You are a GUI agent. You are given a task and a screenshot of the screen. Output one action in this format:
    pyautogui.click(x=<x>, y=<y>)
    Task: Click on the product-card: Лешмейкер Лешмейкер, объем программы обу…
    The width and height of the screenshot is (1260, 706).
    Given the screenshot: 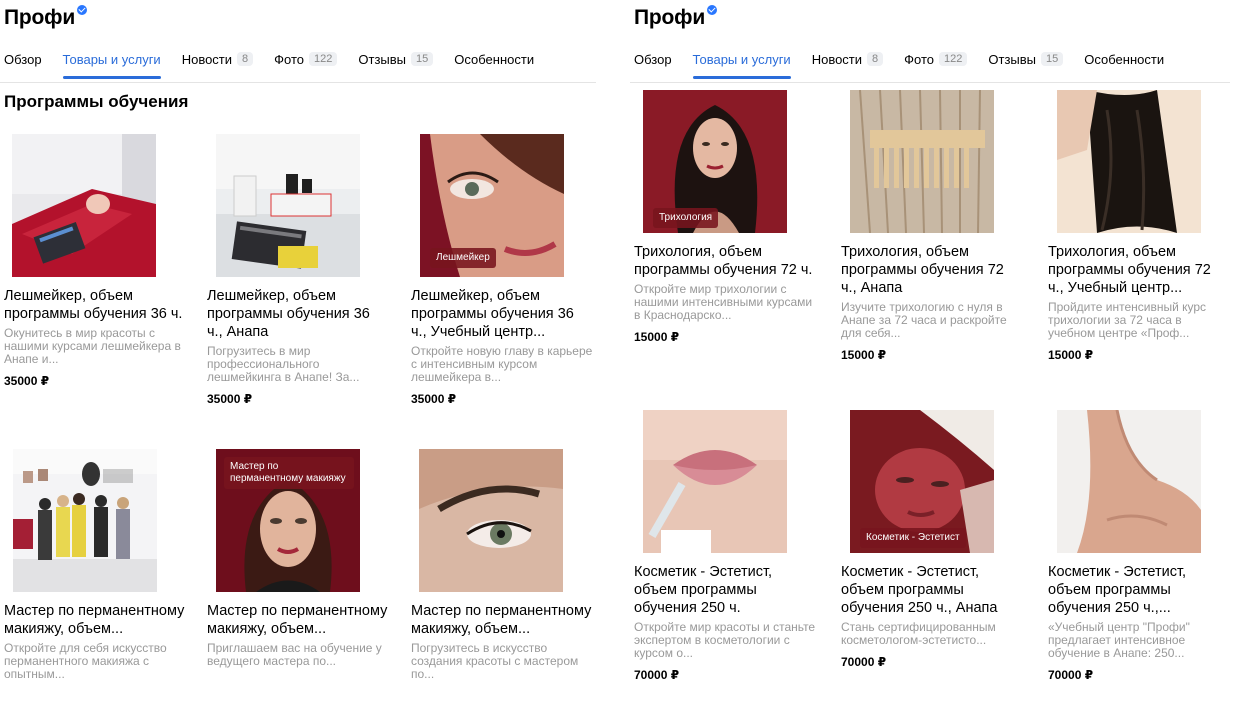 What is the action you would take?
    pyautogui.click(x=502, y=270)
    